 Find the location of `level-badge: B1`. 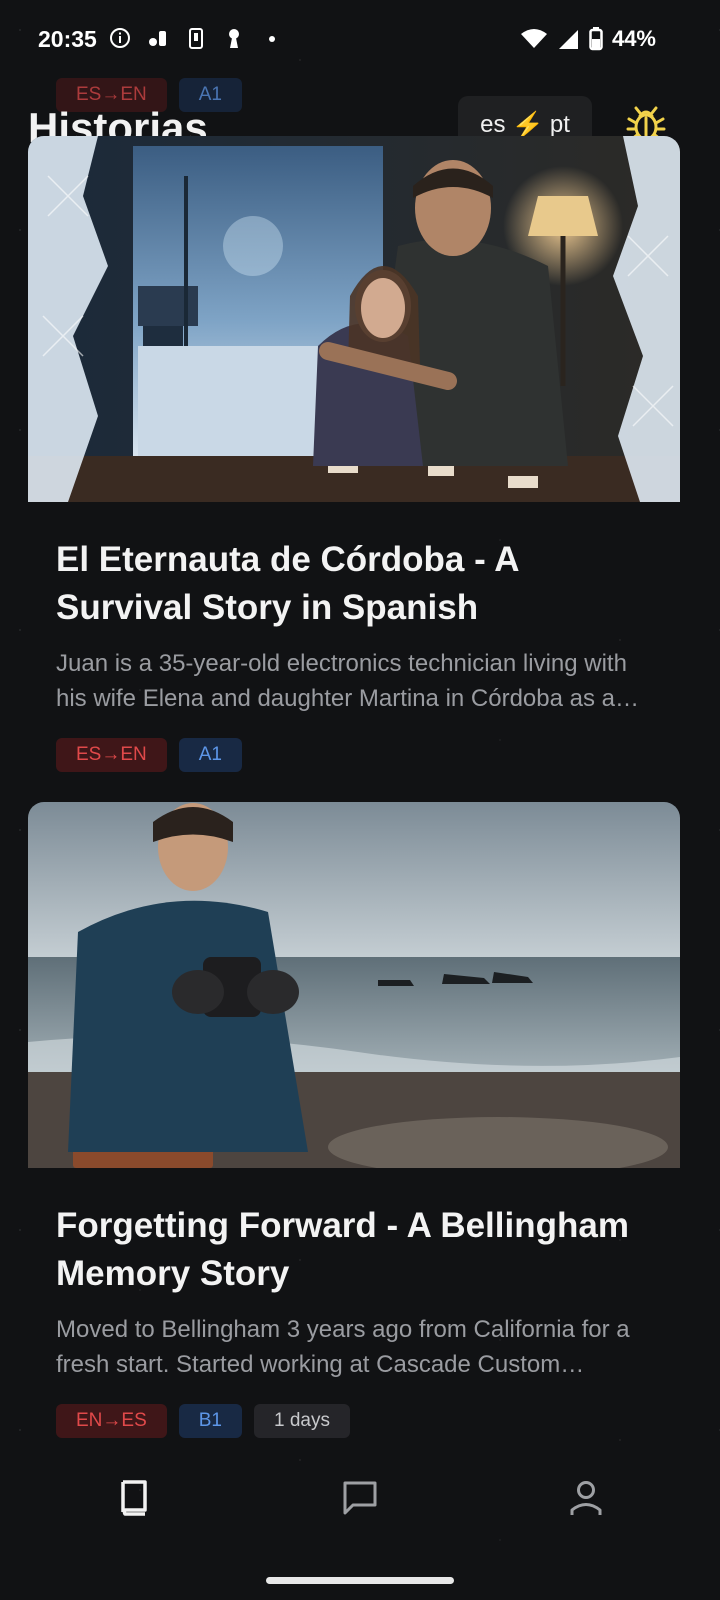

level-badge: B1 is located at coordinates (210, 1421).